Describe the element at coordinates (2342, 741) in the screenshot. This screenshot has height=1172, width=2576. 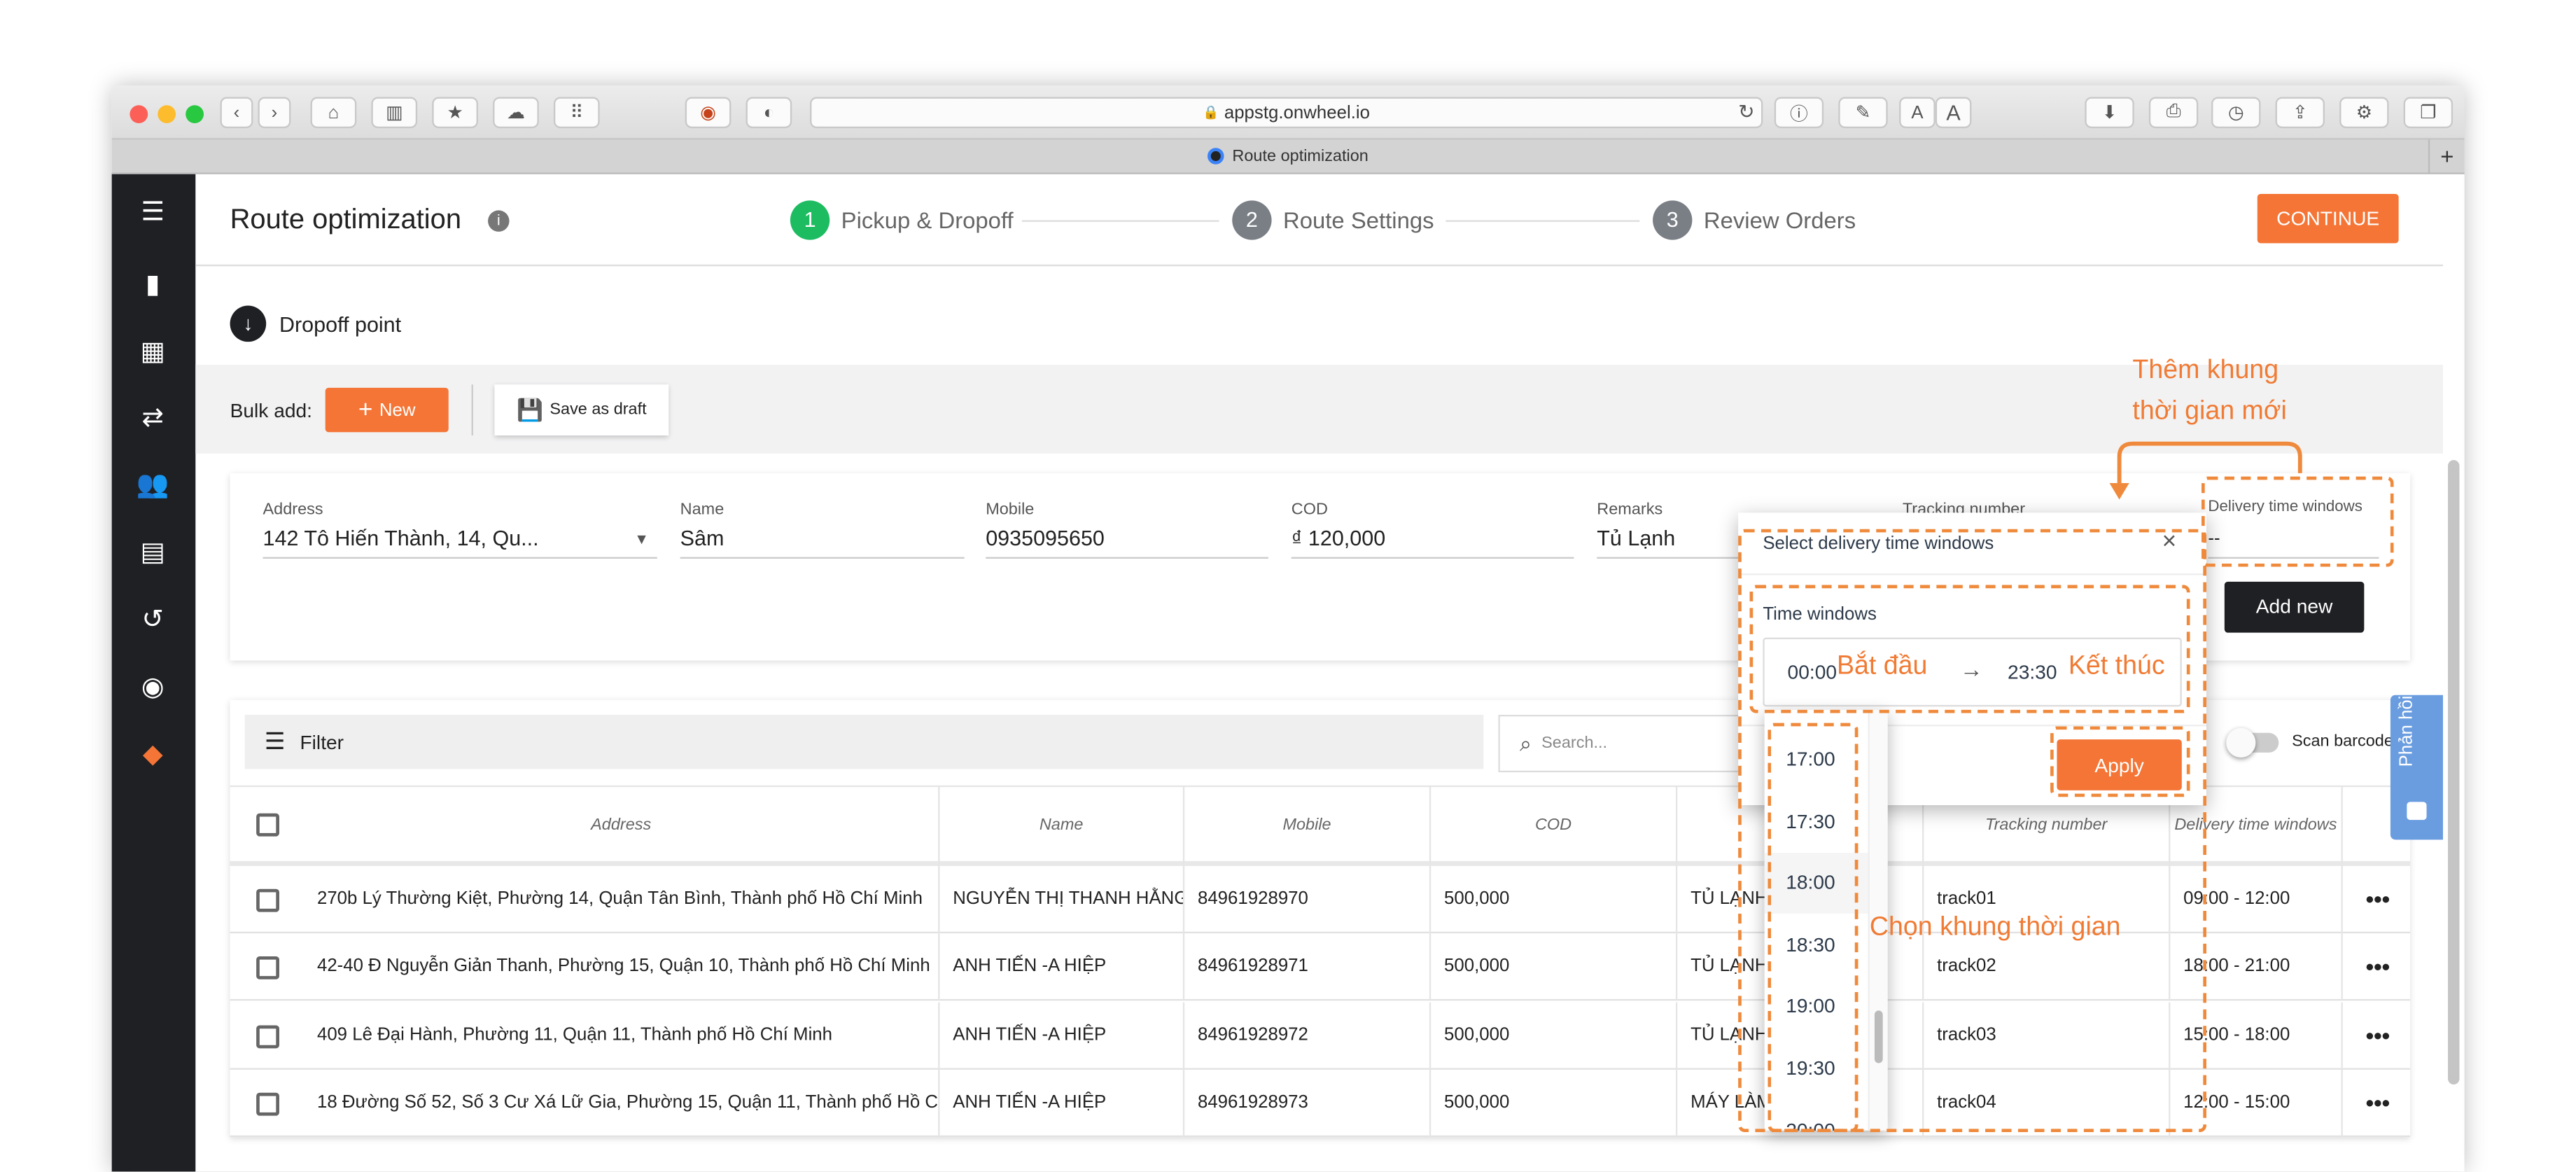
I see `scan-barcode-label: Scan barcode` at that location.